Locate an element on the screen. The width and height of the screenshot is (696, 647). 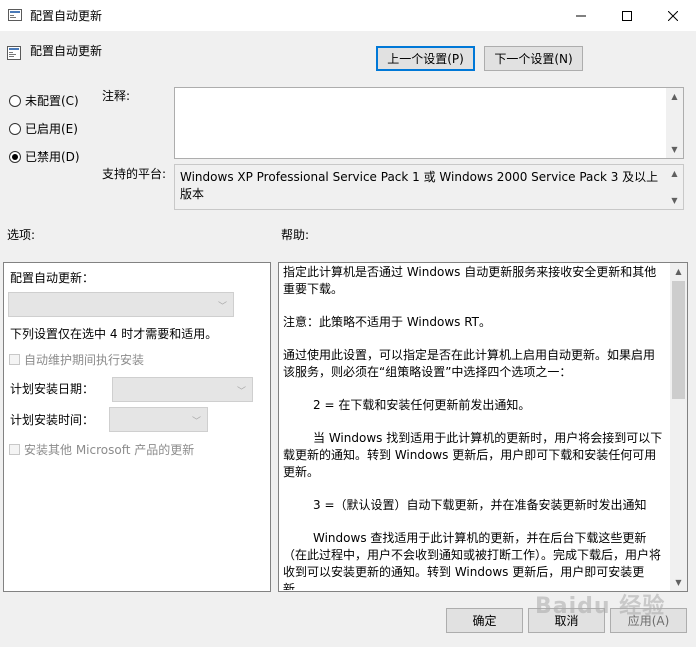
configure-update-select: ﹀ is located at coordinates (121, 304).